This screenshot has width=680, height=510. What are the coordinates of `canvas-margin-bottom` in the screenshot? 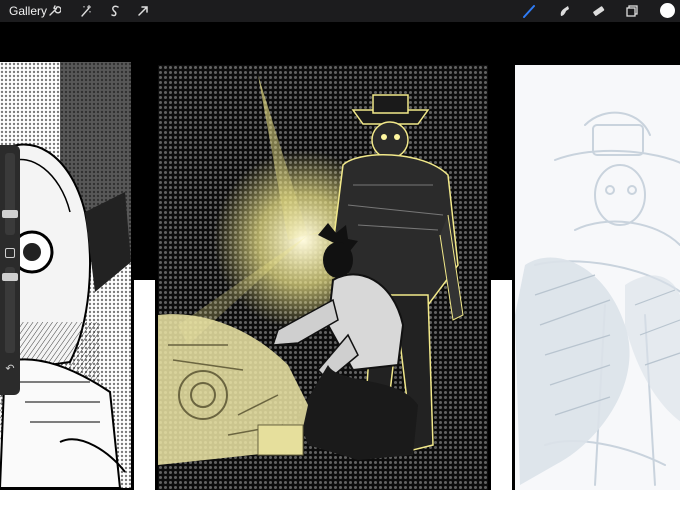 It's located at (340, 500).